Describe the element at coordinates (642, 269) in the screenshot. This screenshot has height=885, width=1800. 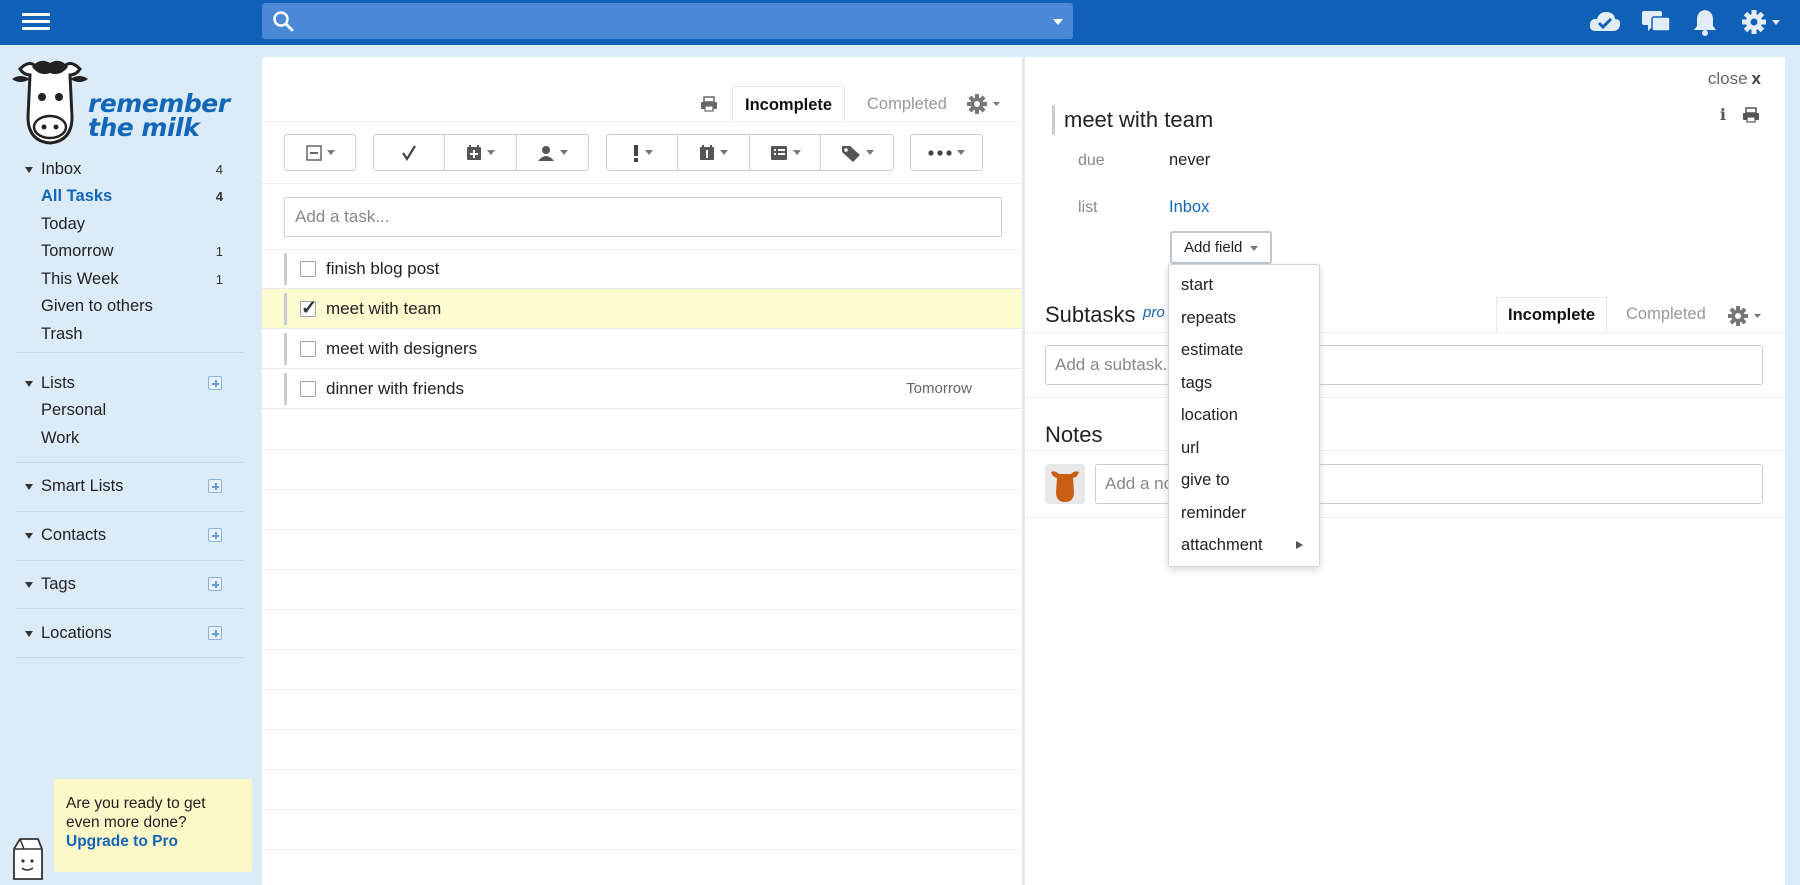
I see `task-row: finish blog post` at that location.